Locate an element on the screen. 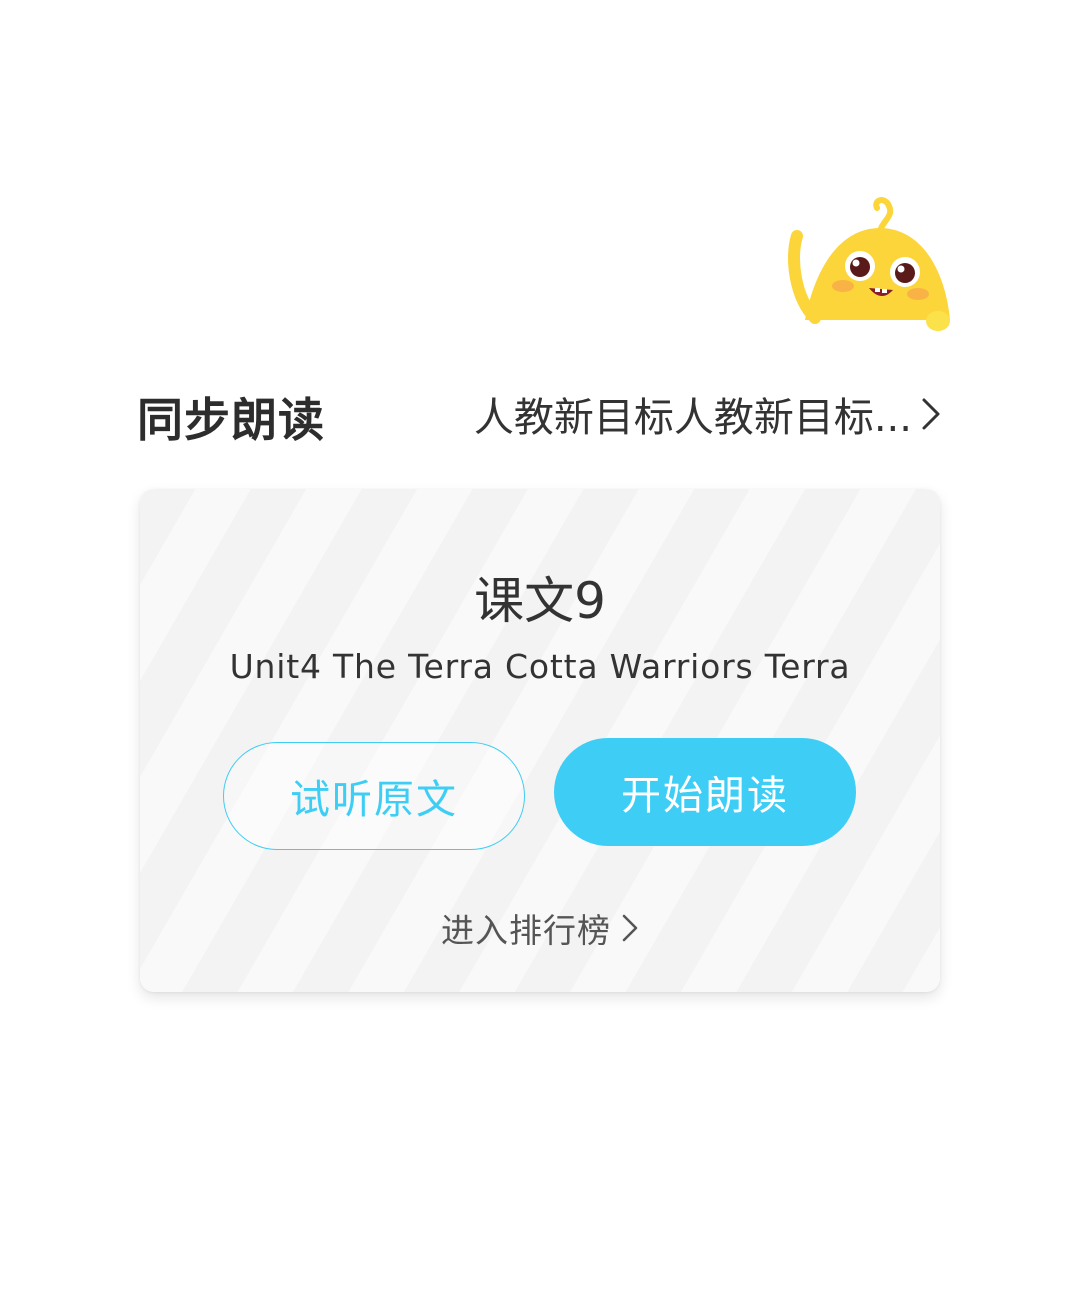 This screenshot has height=1303, width=1080. listen-original-button: 试听原文 is located at coordinates (374, 796).